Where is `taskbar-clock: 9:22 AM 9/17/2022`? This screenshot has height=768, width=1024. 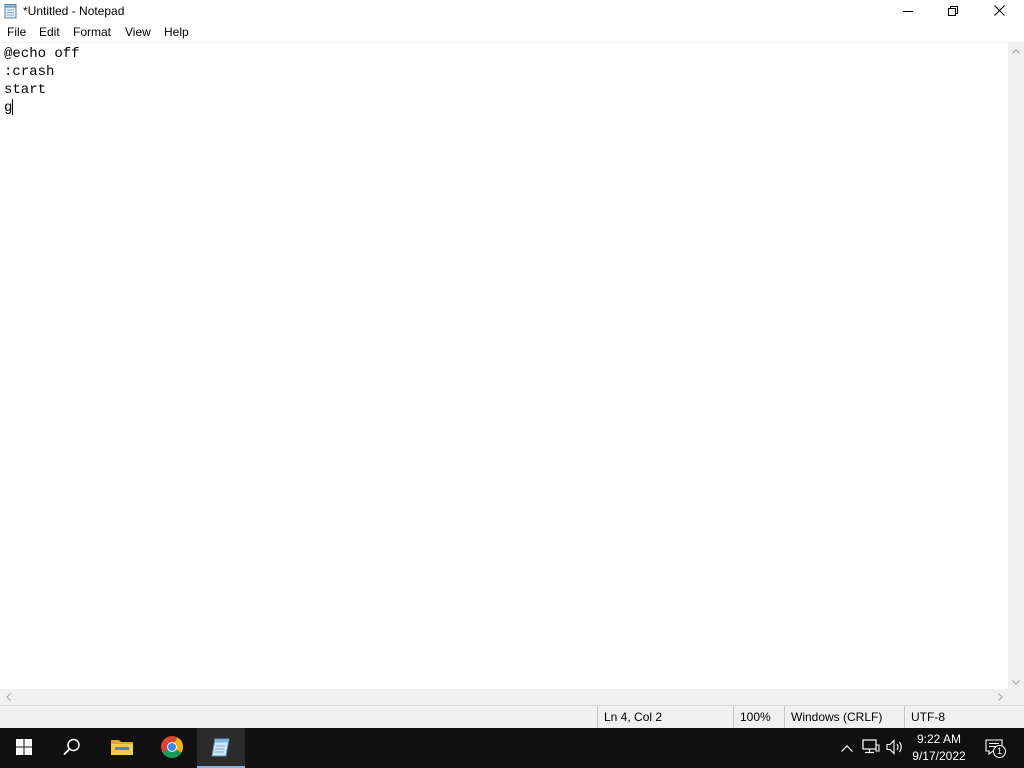
taskbar-clock: 9:22 AM 9/17/2022 is located at coordinates (939, 748).